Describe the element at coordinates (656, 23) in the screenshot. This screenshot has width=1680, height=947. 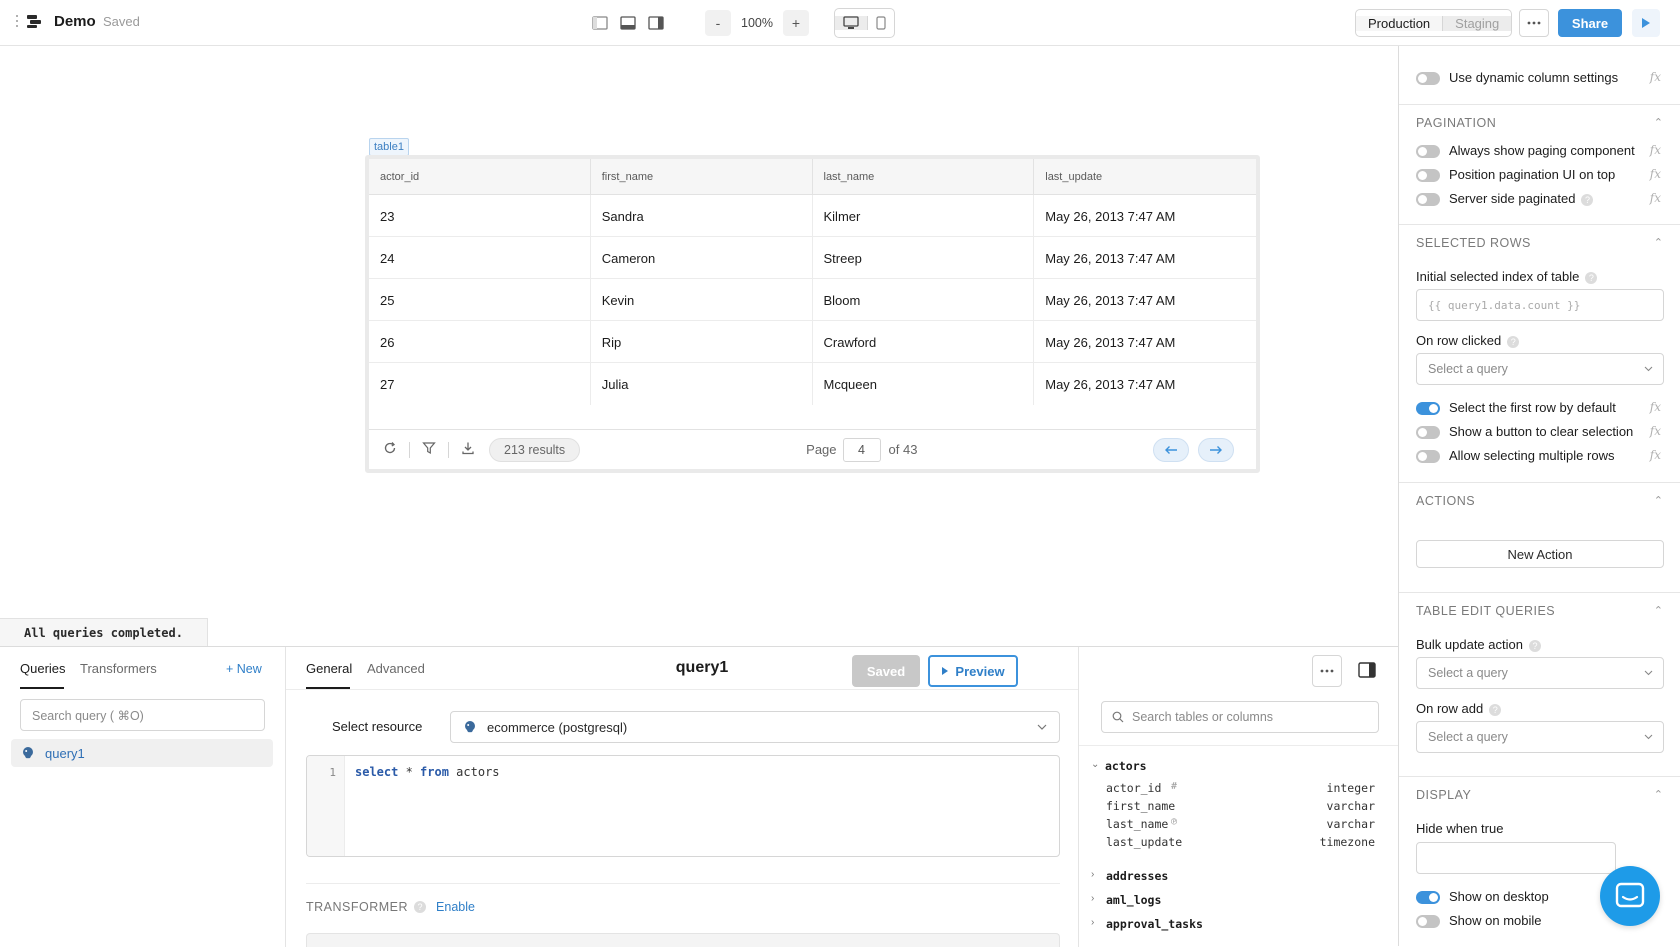
I see `right-panel-toggle-icon` at that location.